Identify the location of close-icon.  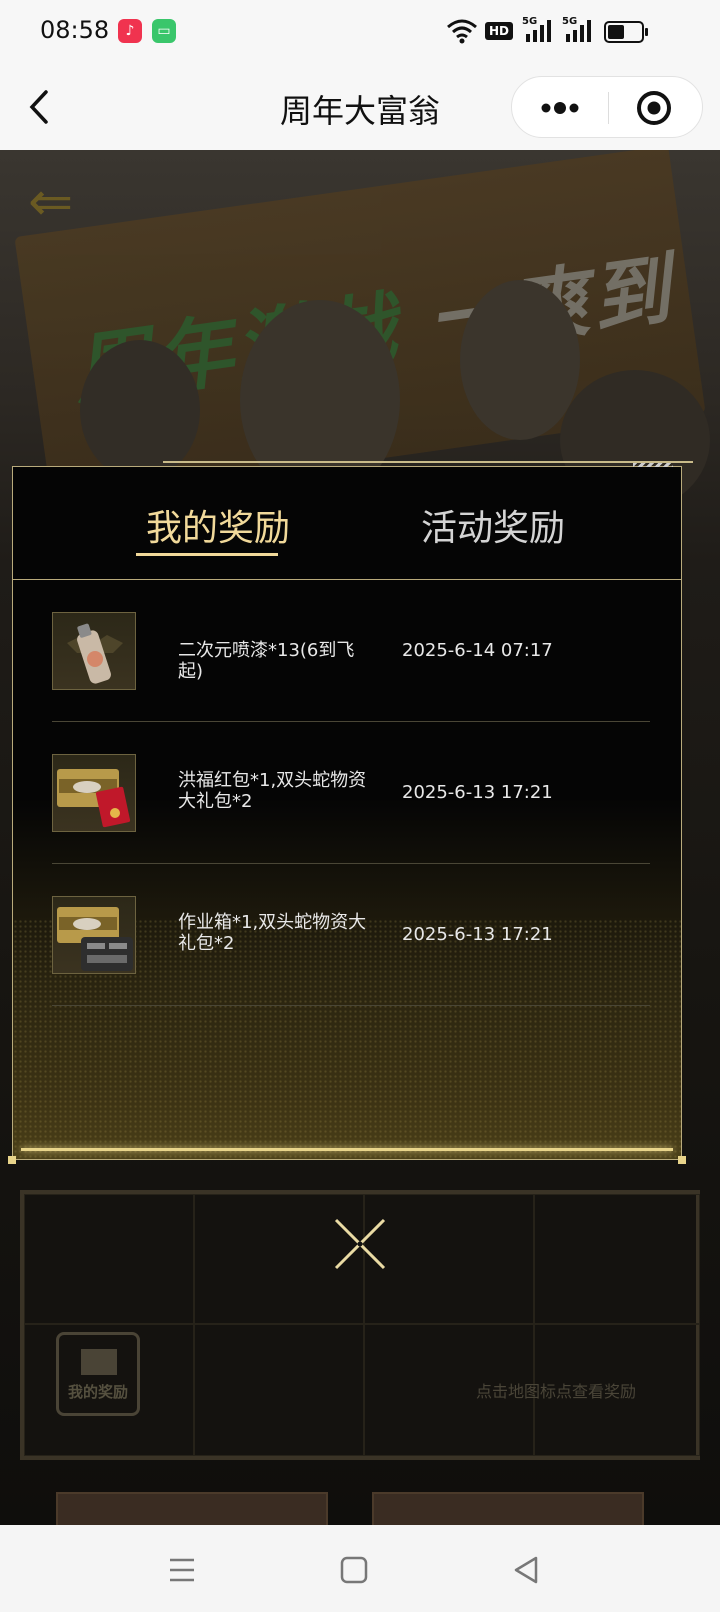
(360, 1244).